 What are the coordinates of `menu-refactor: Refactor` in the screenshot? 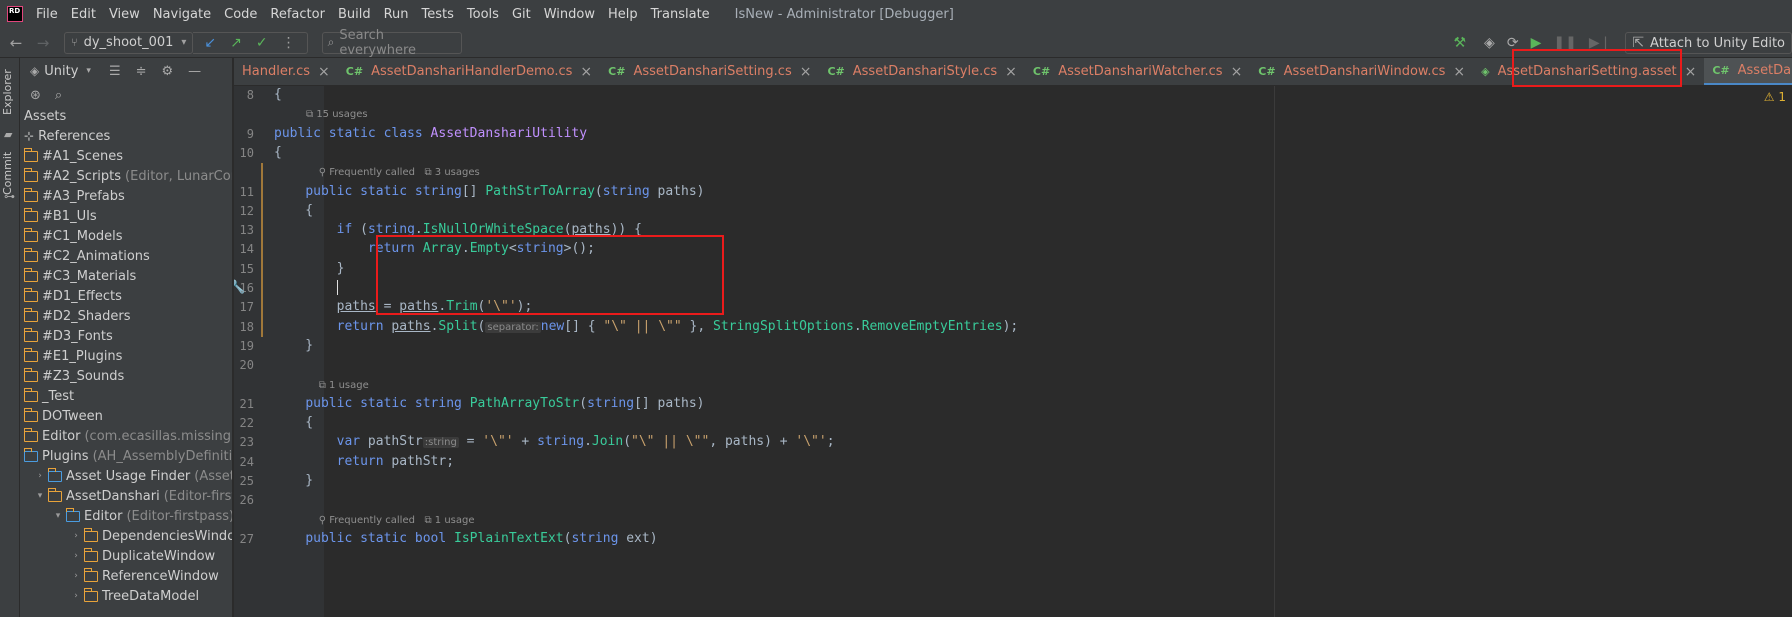 It's located at (299, 14).